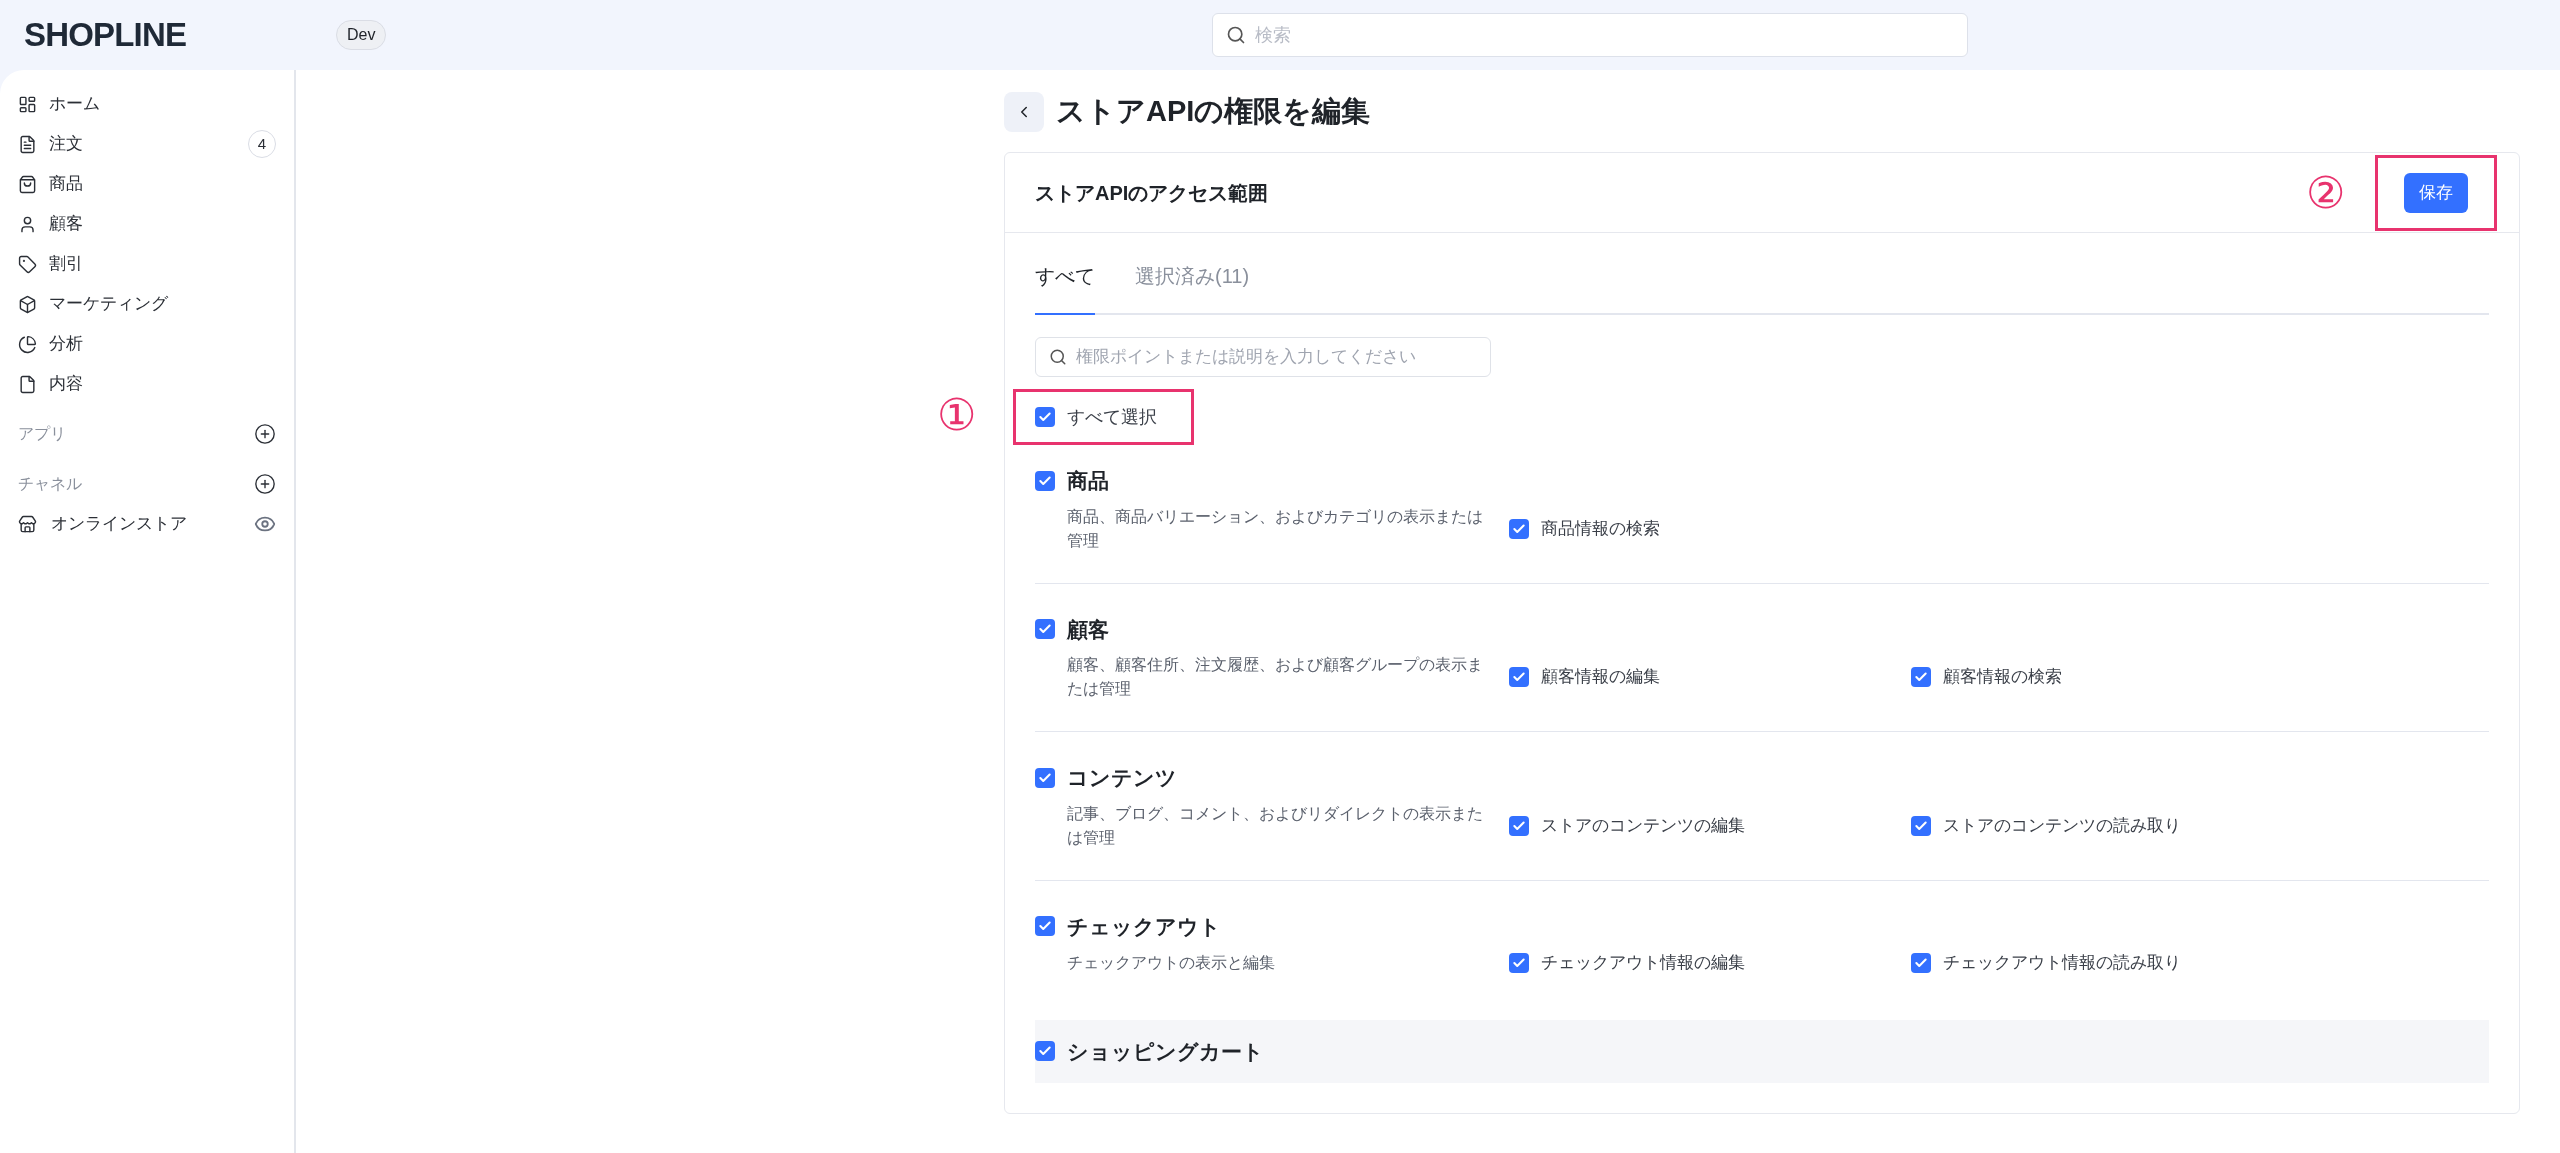  What do you see at coordinates (1643, 825) in the screenshot?
I see `permission-label: ストアのコンテンツの編集` at bounding box center [1643, 825].